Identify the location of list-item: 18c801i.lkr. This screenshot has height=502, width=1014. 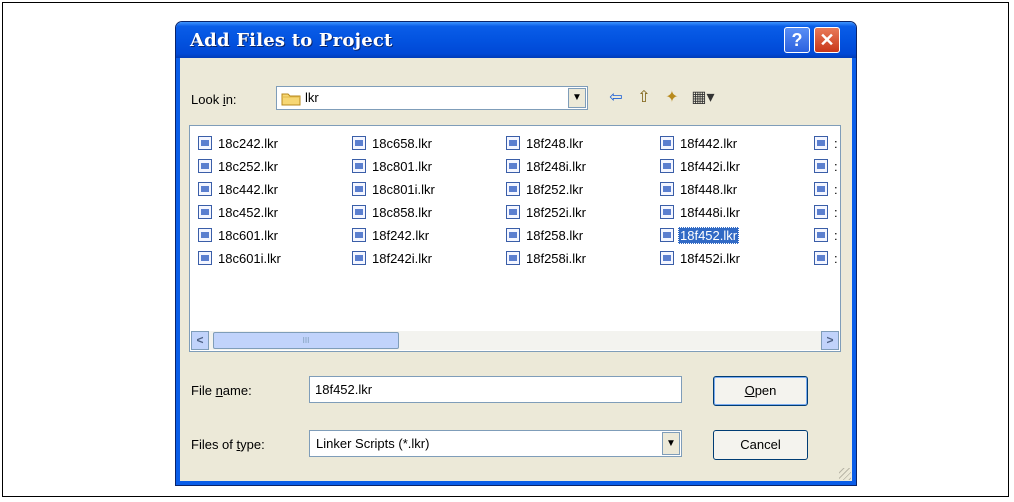
(394, 191).